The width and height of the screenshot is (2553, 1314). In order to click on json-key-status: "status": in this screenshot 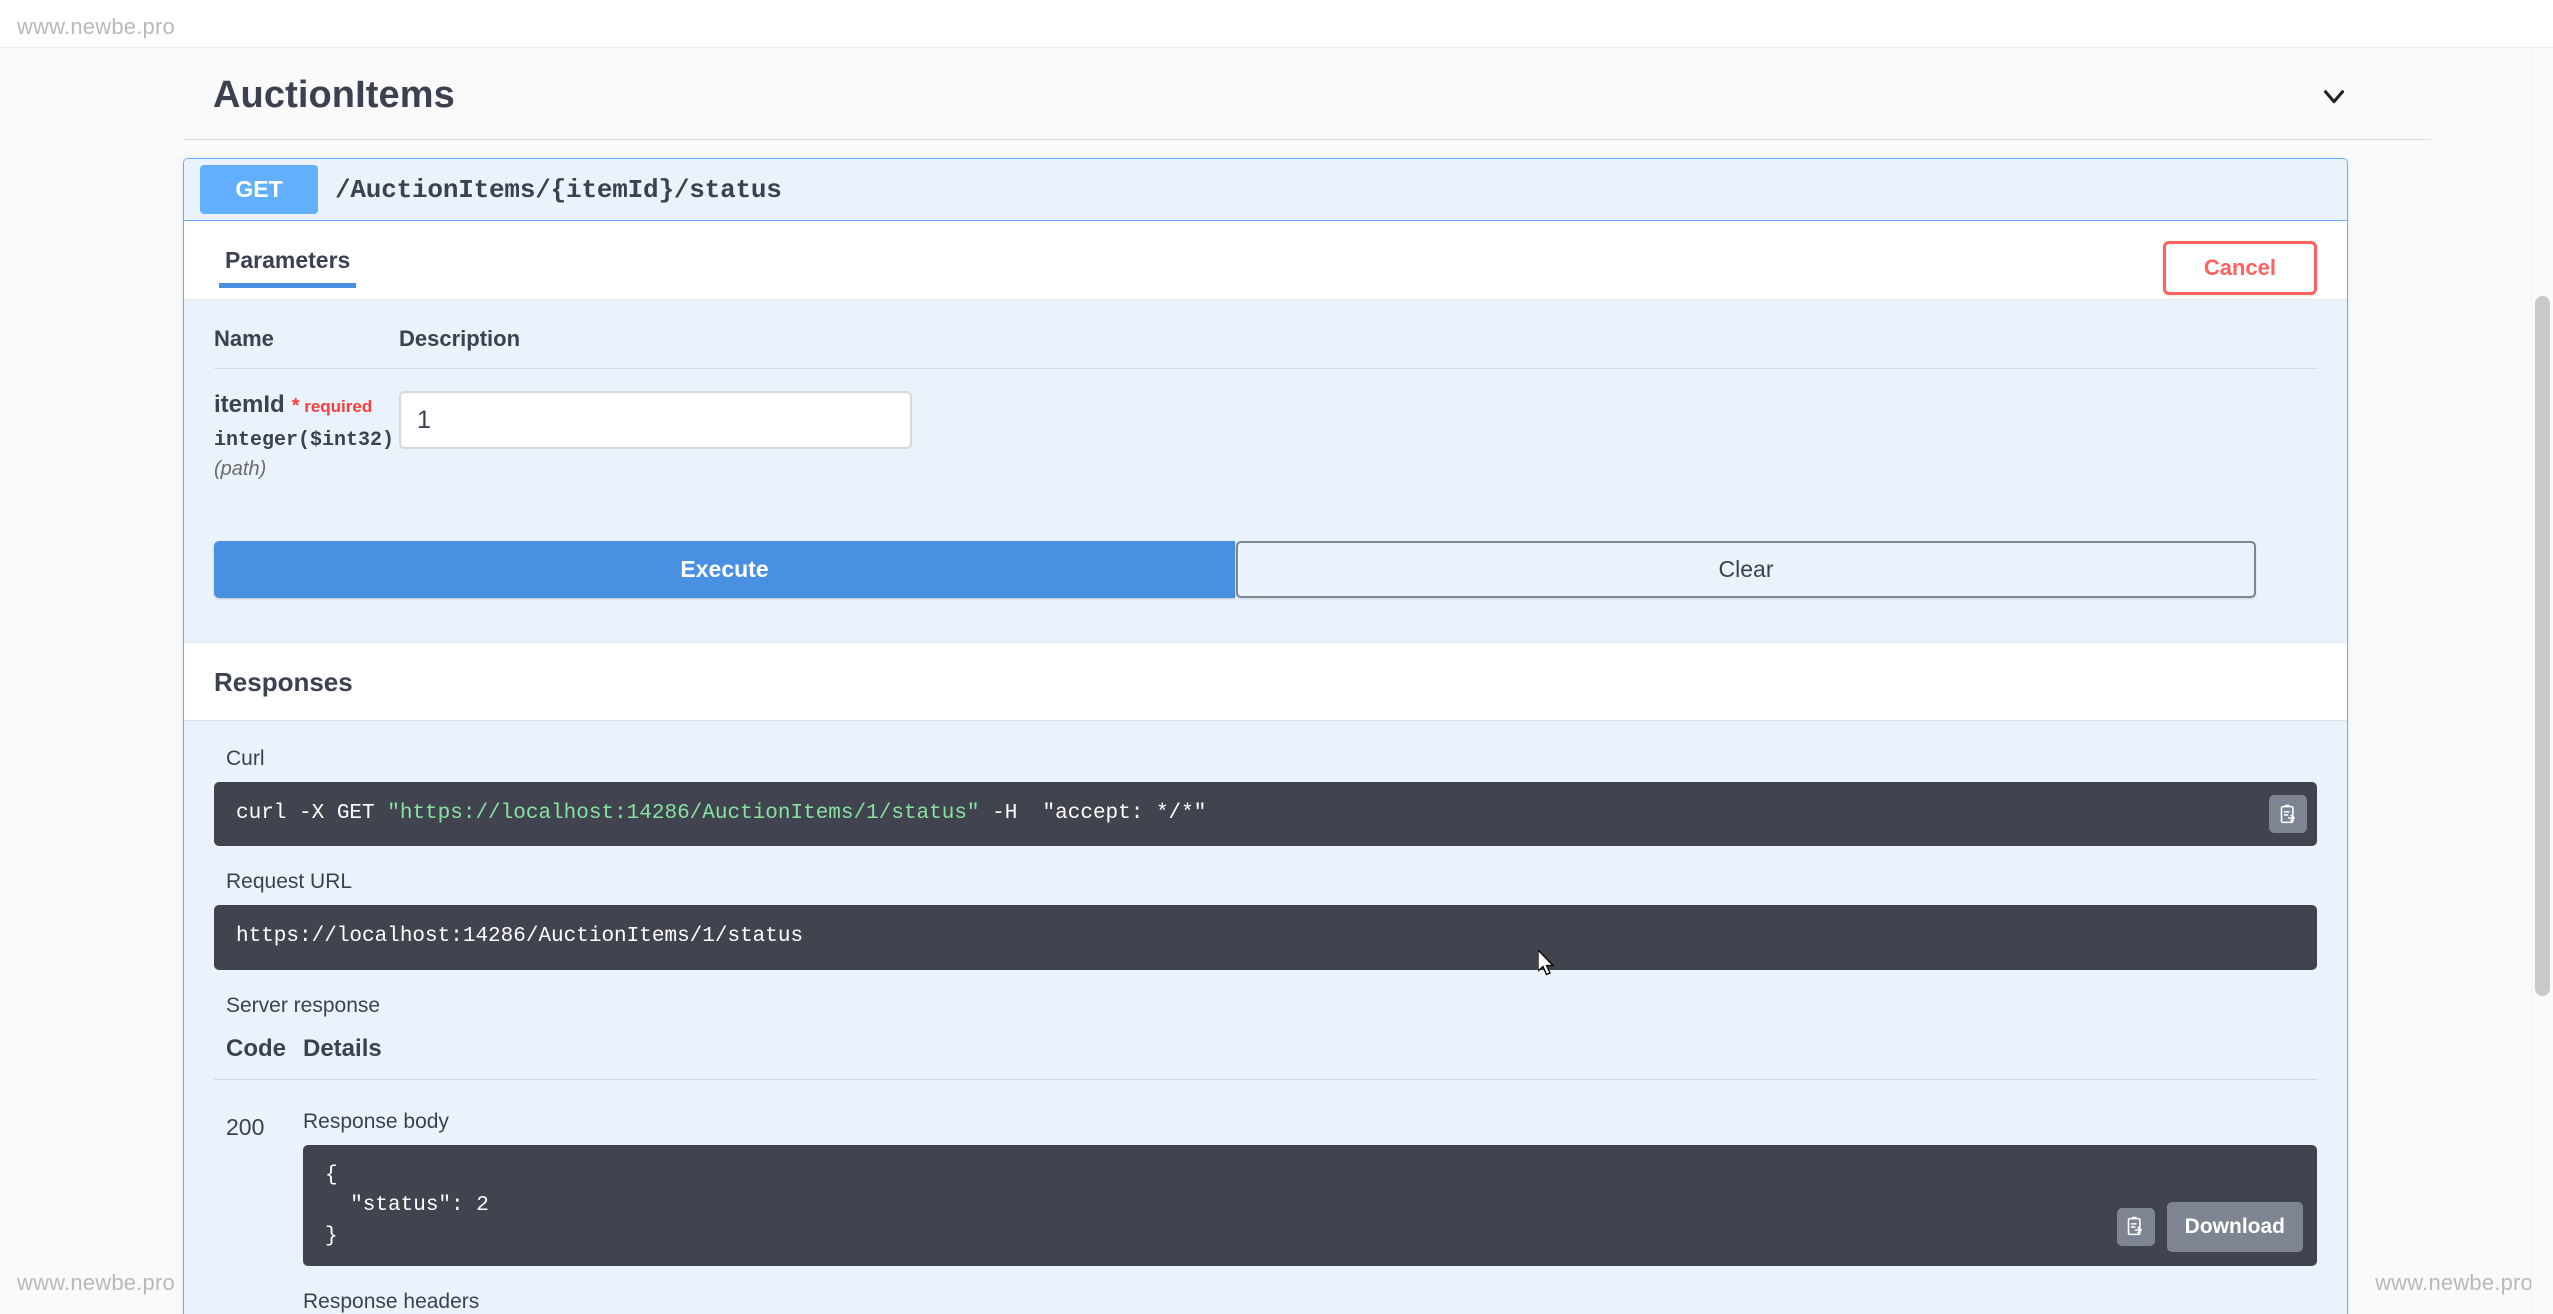, I will do `click(401, 1206)`.